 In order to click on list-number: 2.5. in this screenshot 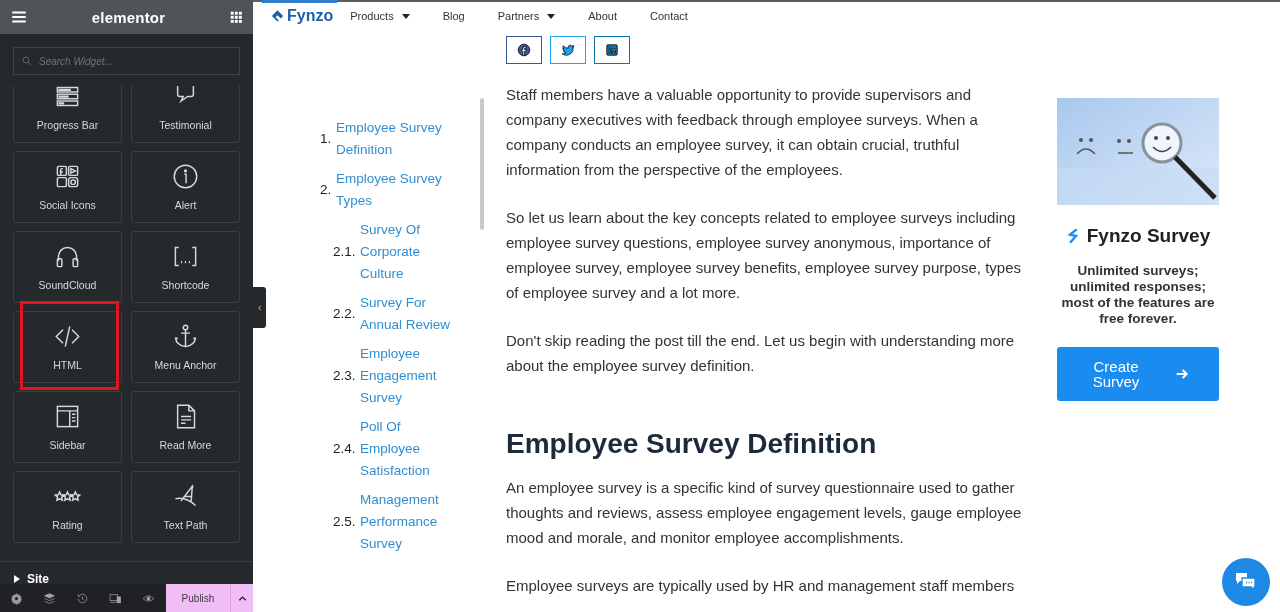, I will do `click(345, 522)`.